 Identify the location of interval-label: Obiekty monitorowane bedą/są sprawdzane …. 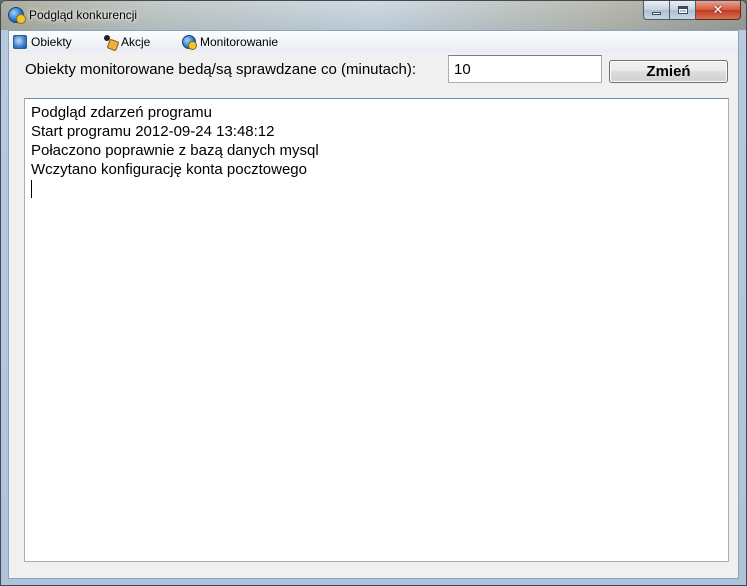
(221, 69).